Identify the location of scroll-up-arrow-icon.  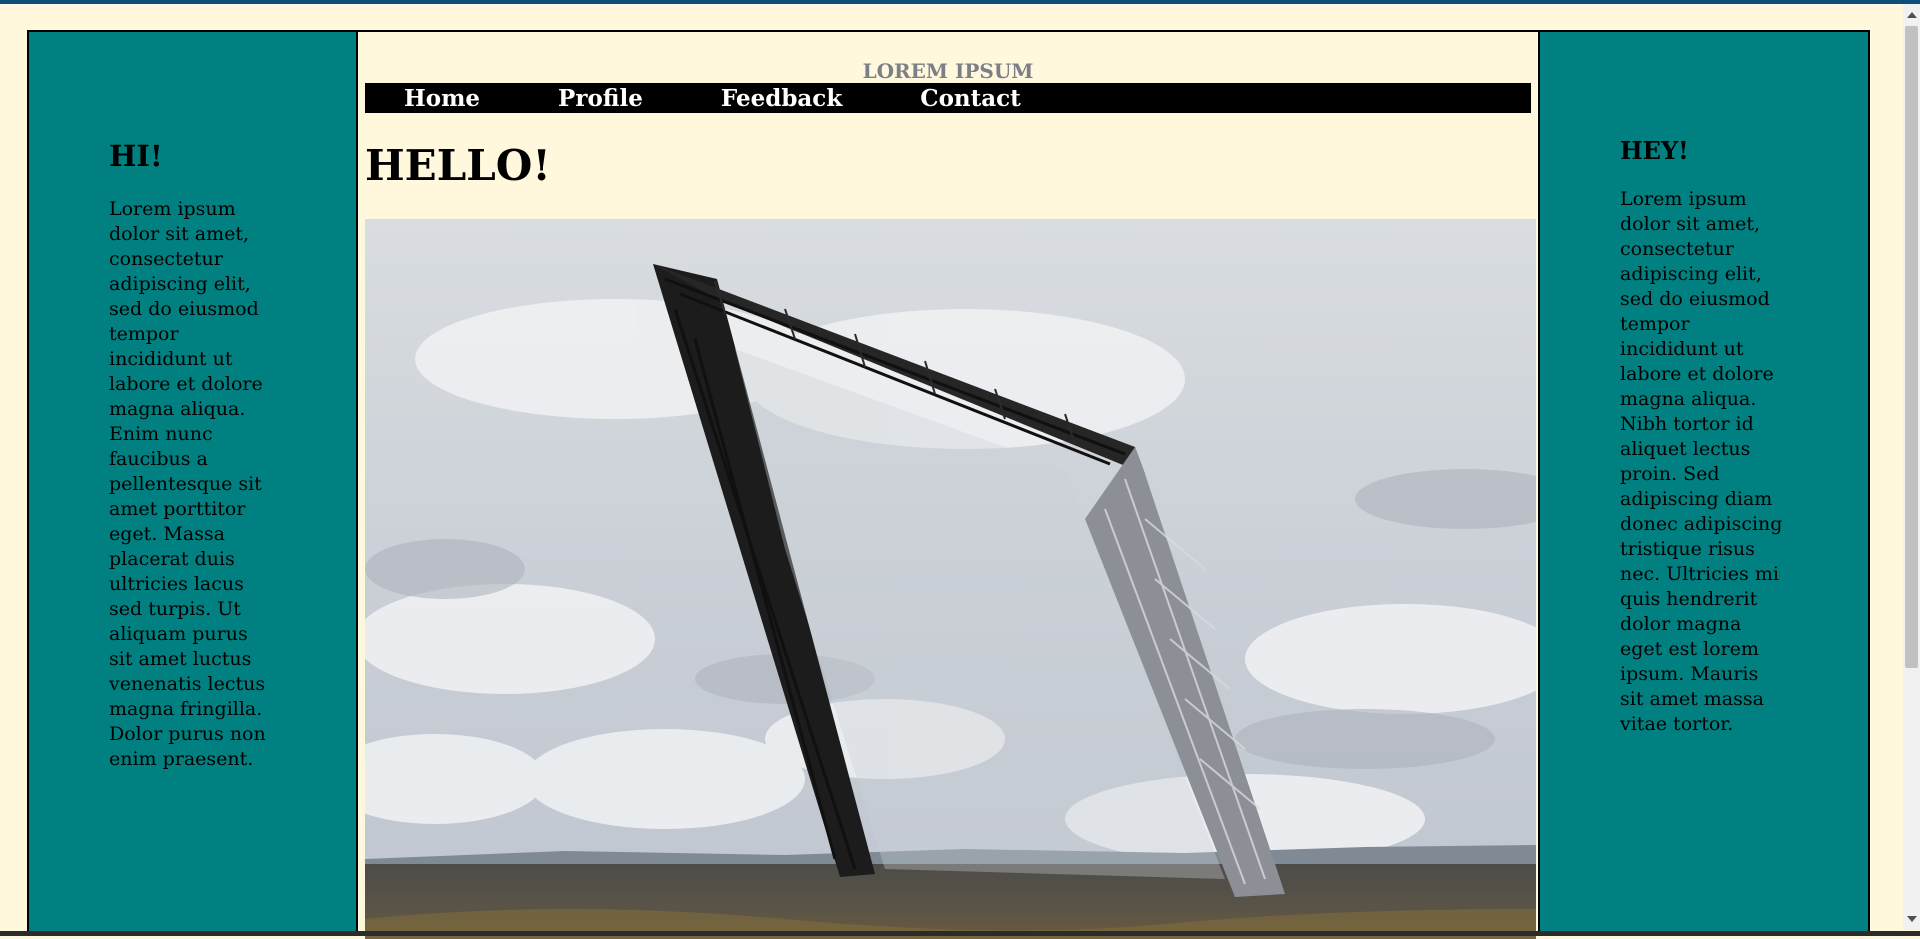
(1912, 15).